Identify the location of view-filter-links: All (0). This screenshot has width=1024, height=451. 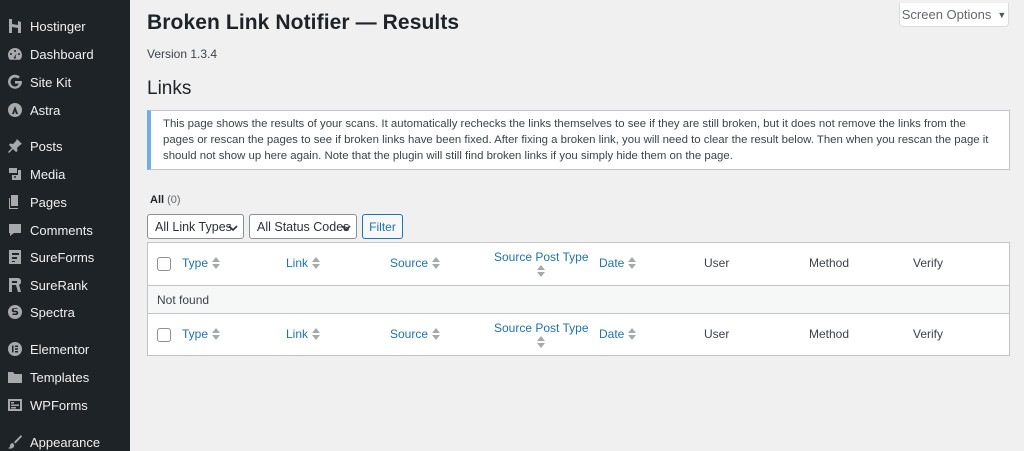
(165, 200).